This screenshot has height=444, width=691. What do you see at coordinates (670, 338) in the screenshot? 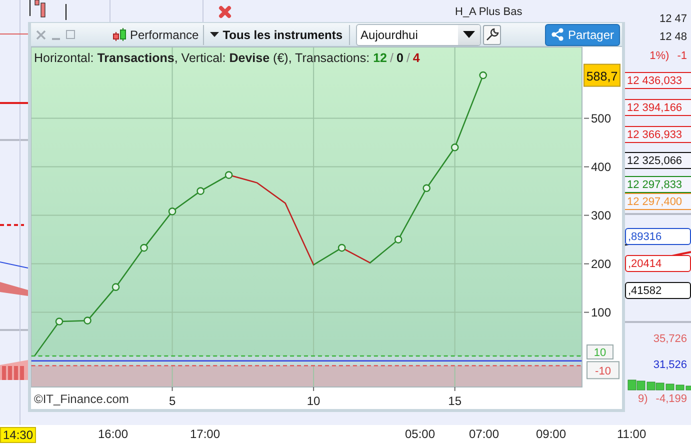
I see `price-label: 35,726` at bounding box center [670, 338].